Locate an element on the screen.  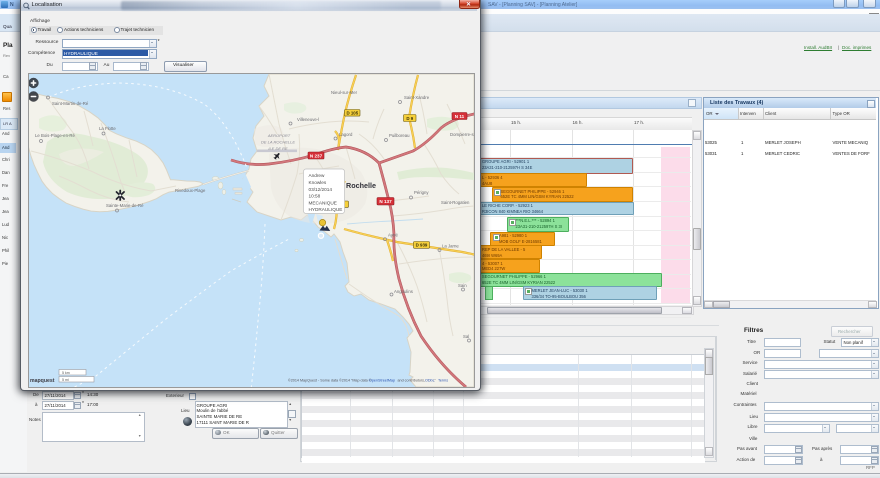
svg-text: and contributors, is located at coordinates (411, 380).